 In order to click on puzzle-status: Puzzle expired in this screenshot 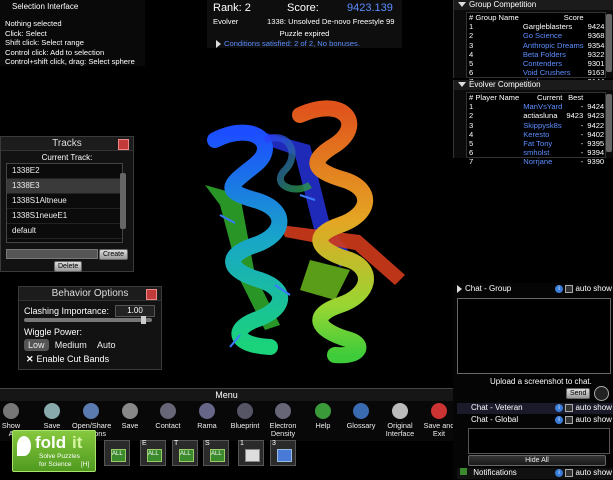, I will do `click(304, 33)`.